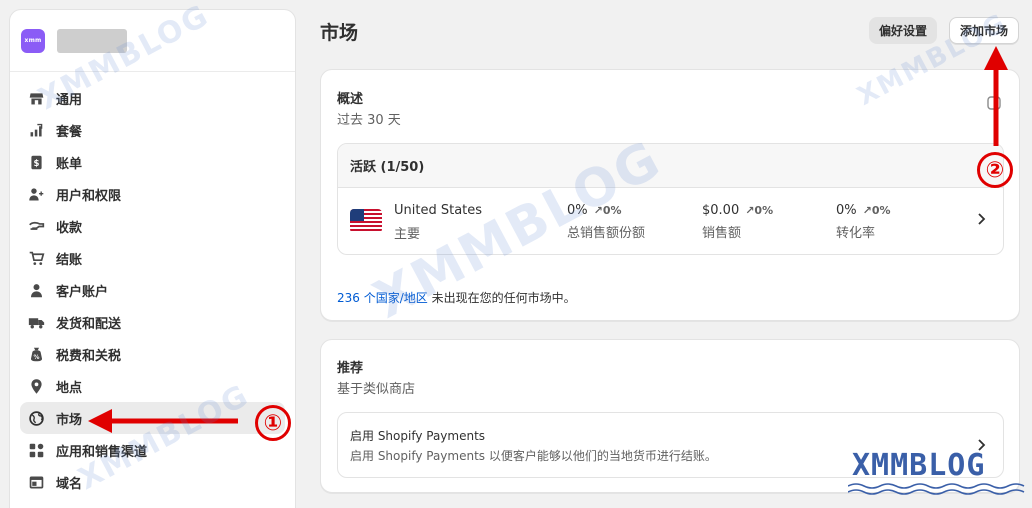 This screenshot has height=508, width=1032. I want to click on plan-chart-icon, so click(36, 130).